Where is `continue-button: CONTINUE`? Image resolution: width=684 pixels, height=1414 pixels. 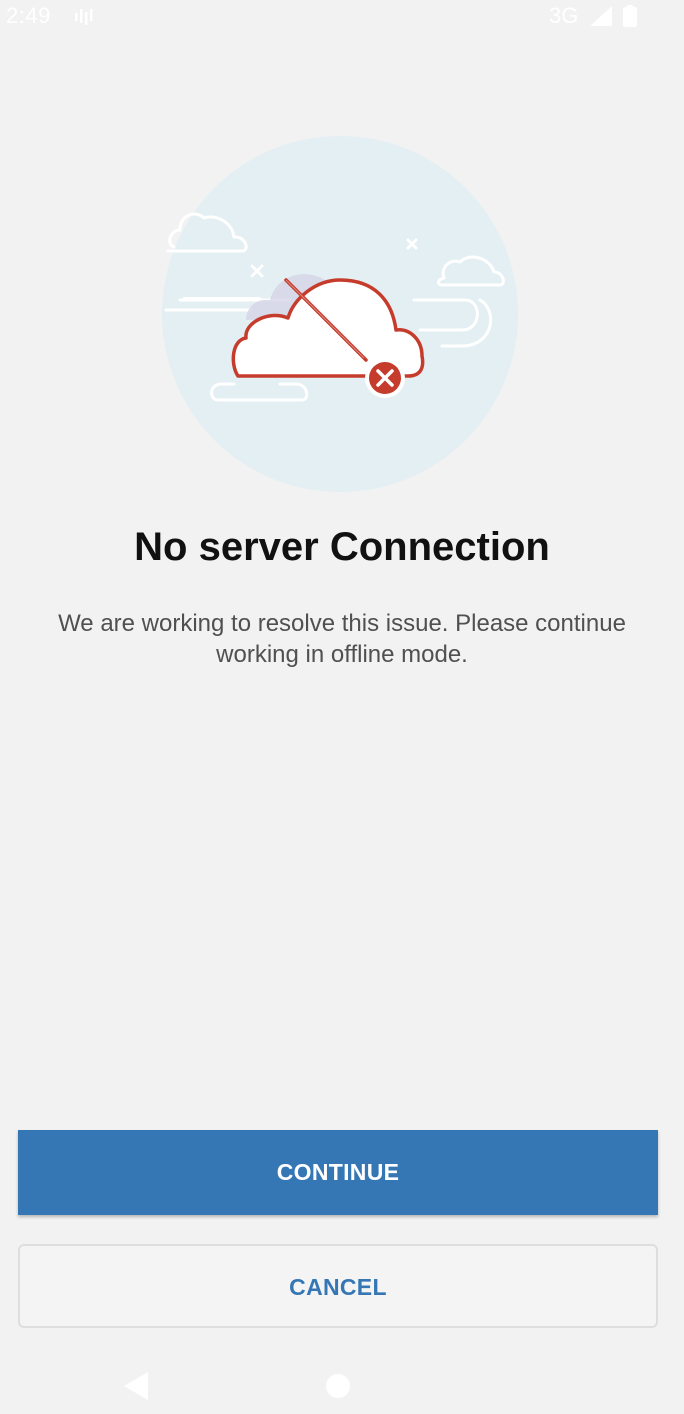 continue-button: CONTINUE is located at coordinates (338, 1172).